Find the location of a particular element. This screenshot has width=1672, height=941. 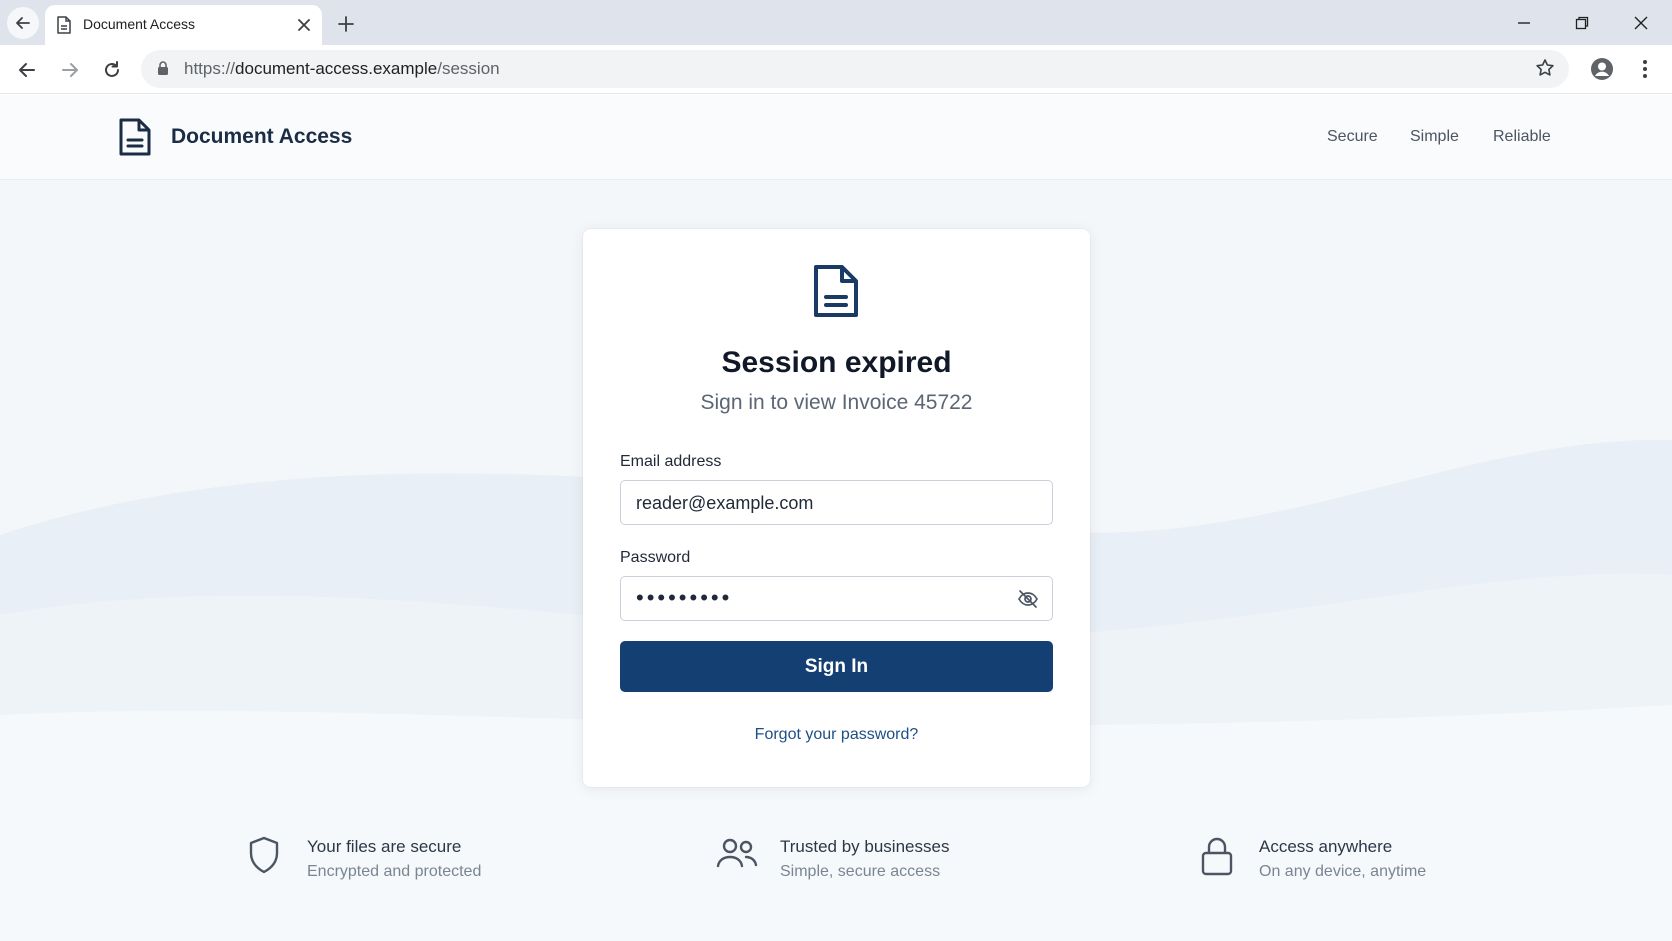

feature-title: Your files are secure is located at coordinates (384, 846).